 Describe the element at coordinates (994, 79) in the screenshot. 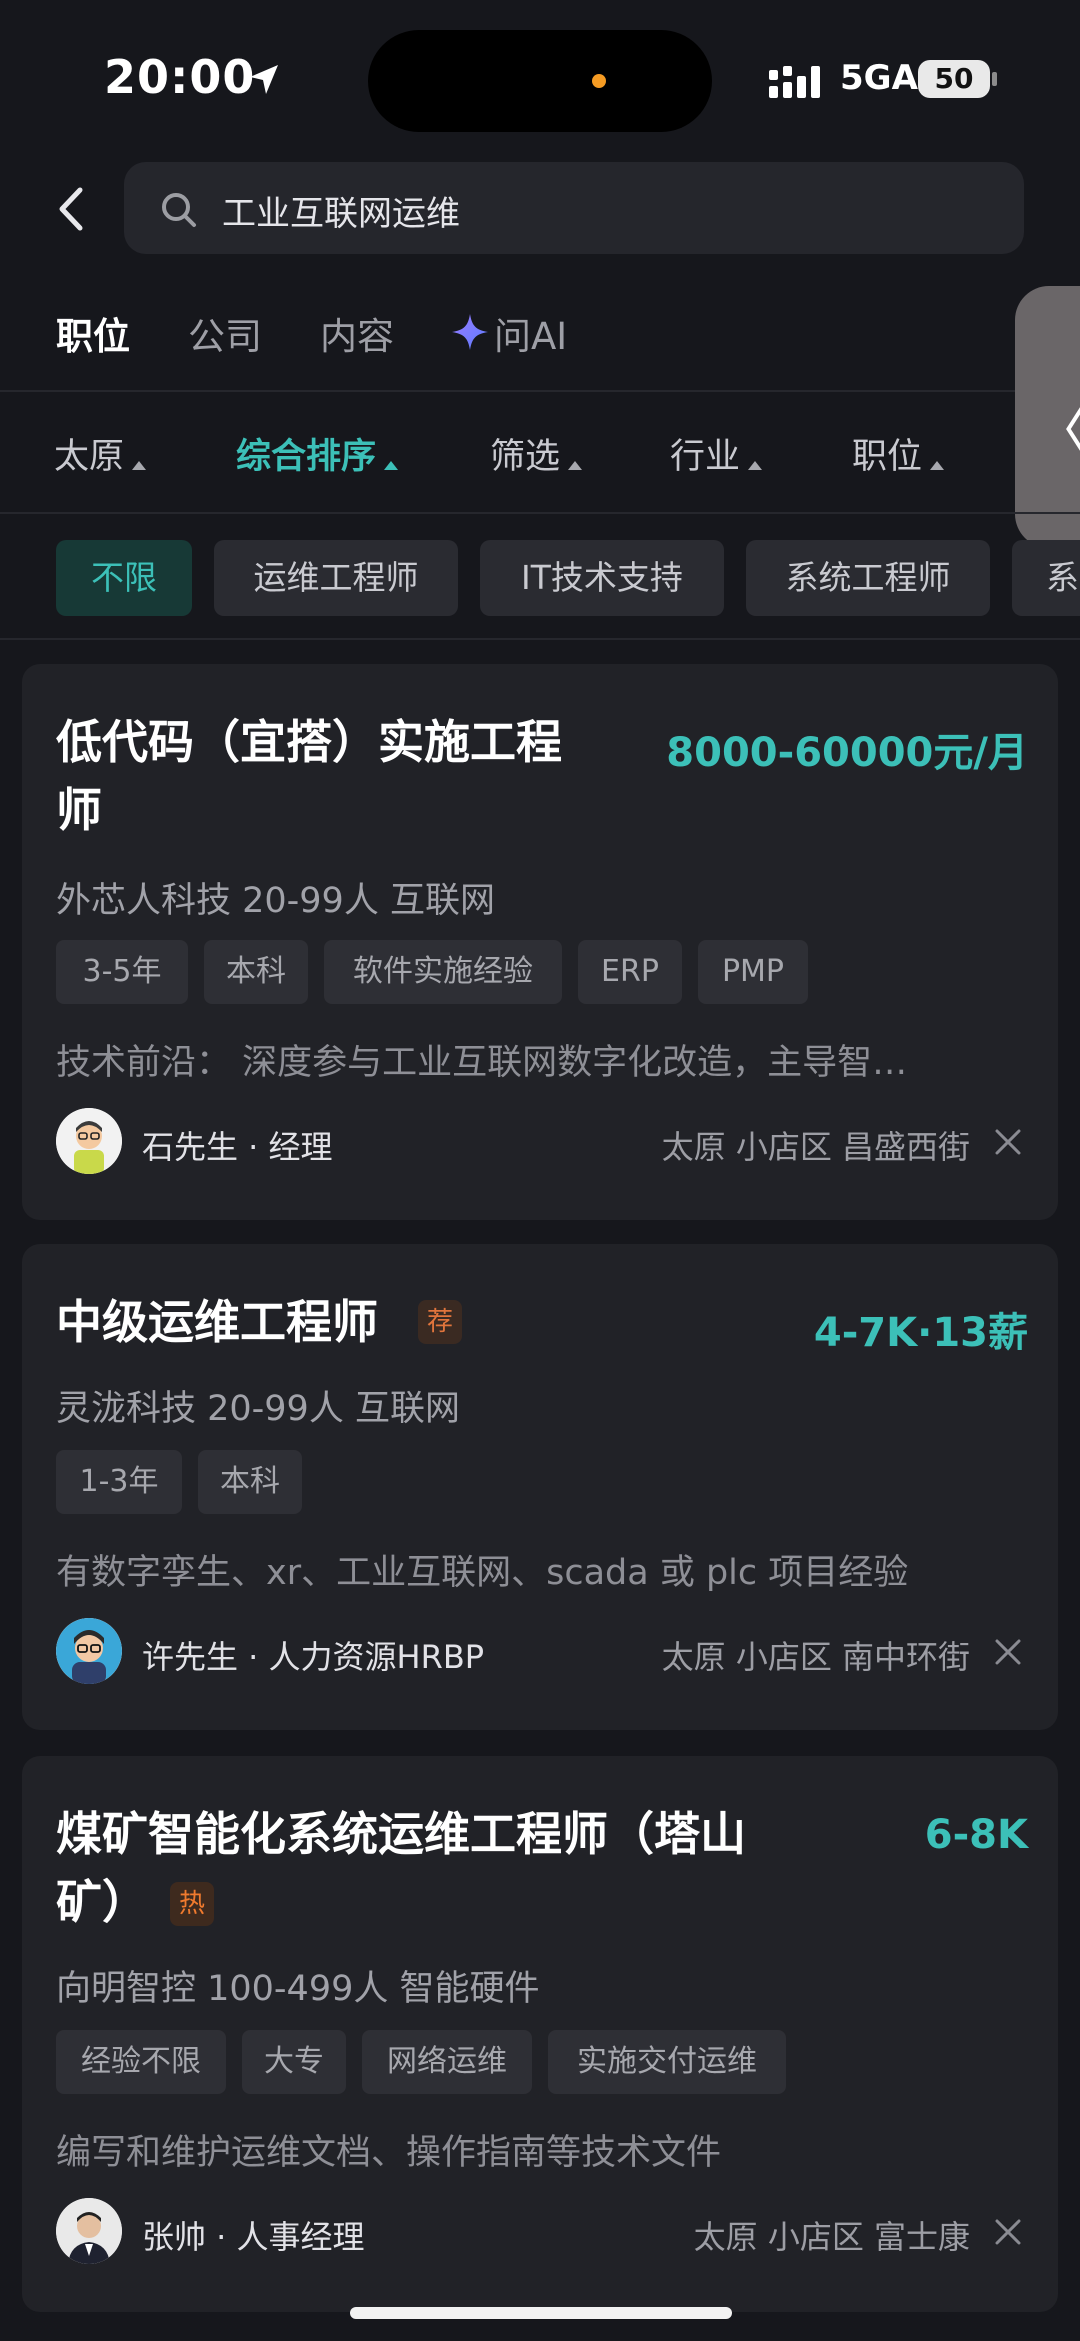

I see `battery-tip` at that location.